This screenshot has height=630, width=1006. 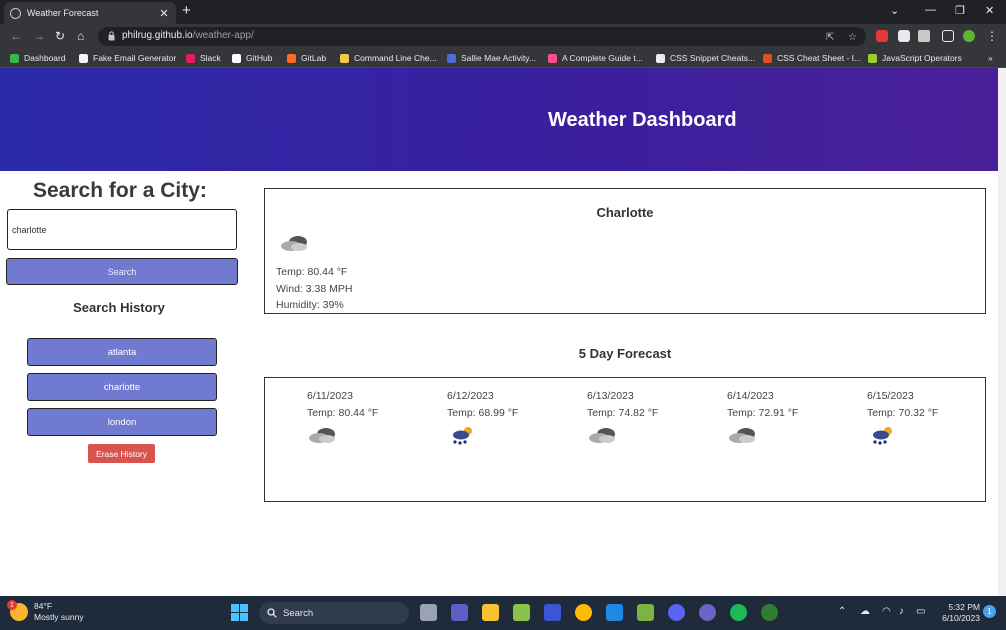 I want to click on forecast-date: 6/13/2023, so click(x=610, y=396).